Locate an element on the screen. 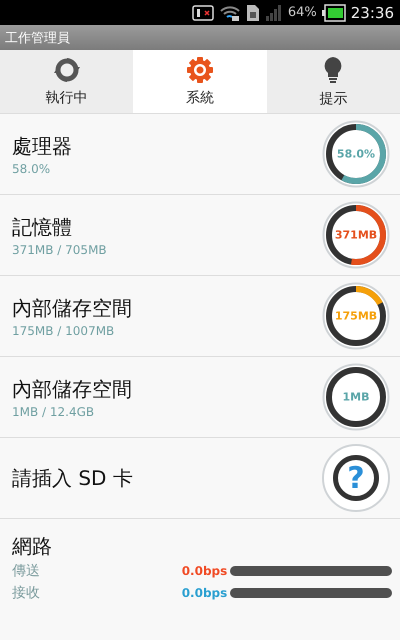  item-detail: 1MB / 12.4GB is located at coordinates (54, 411).